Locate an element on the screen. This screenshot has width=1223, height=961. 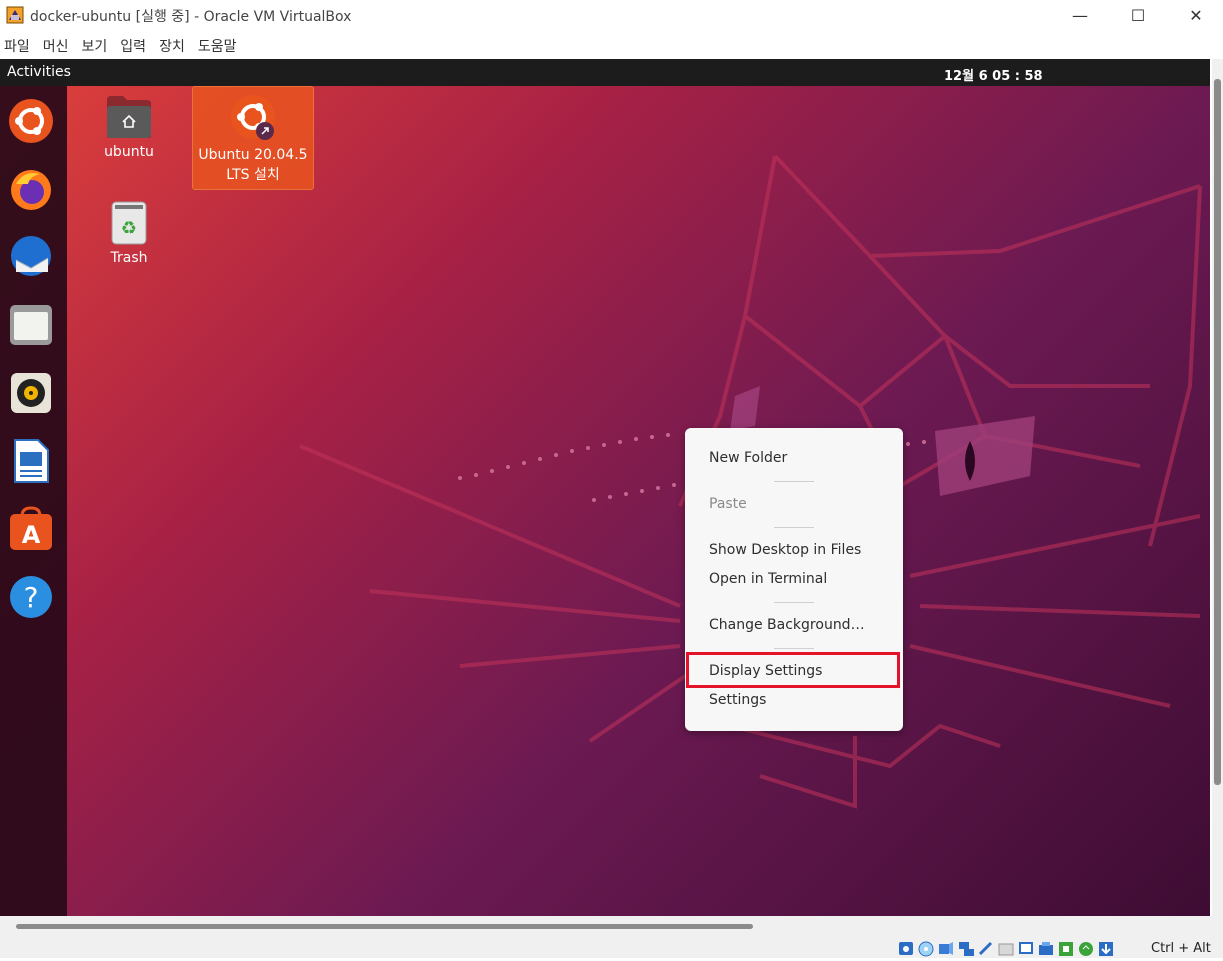
files-icon is located at coordinates (31, 325).